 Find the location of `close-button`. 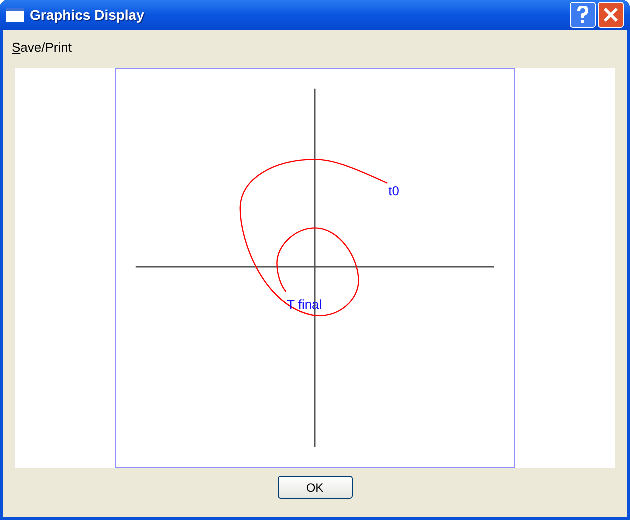

close-button is located at coordinates (611, 15).